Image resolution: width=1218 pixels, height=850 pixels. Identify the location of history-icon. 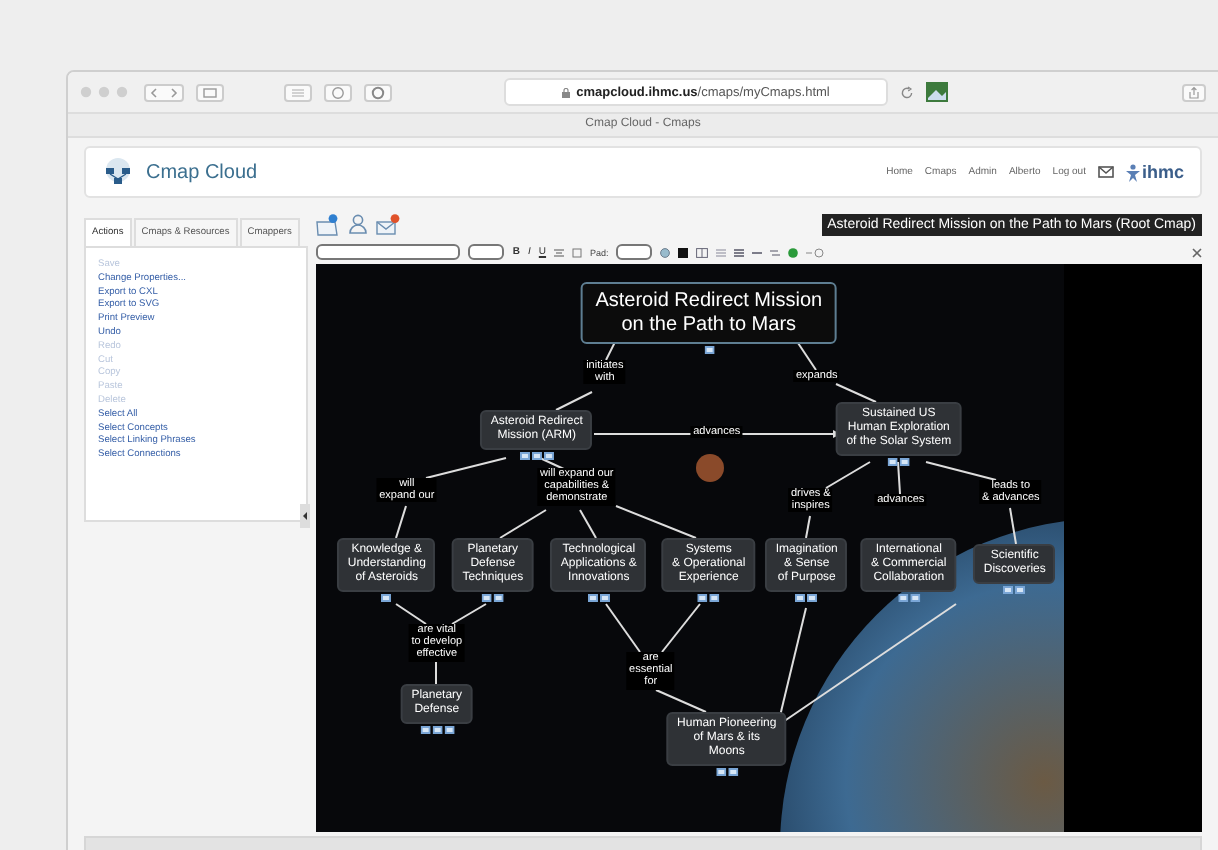
(815, 252).